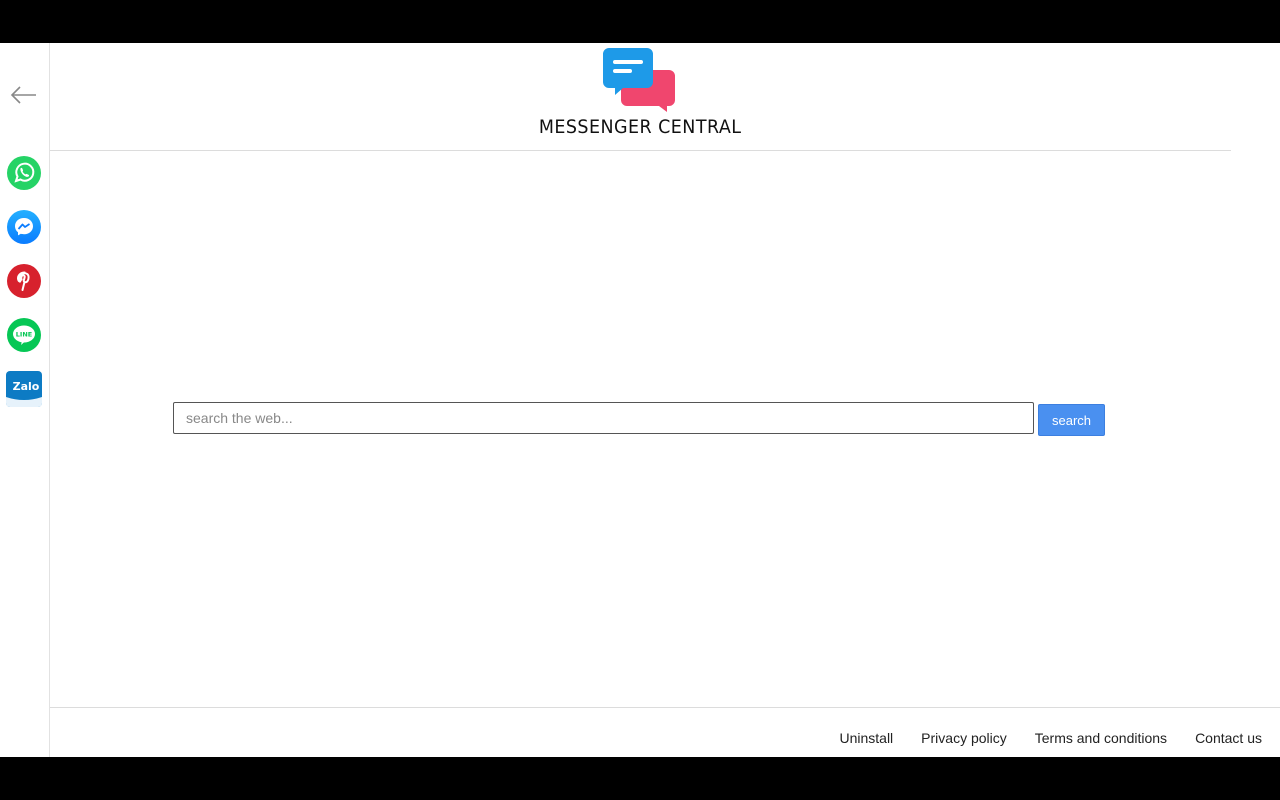 This screenshot has width=1280, height=800. Describe the element at coordinates (964, 738) in the screenshot. I see `privacy-policy-link: Privacy policy` at that location.